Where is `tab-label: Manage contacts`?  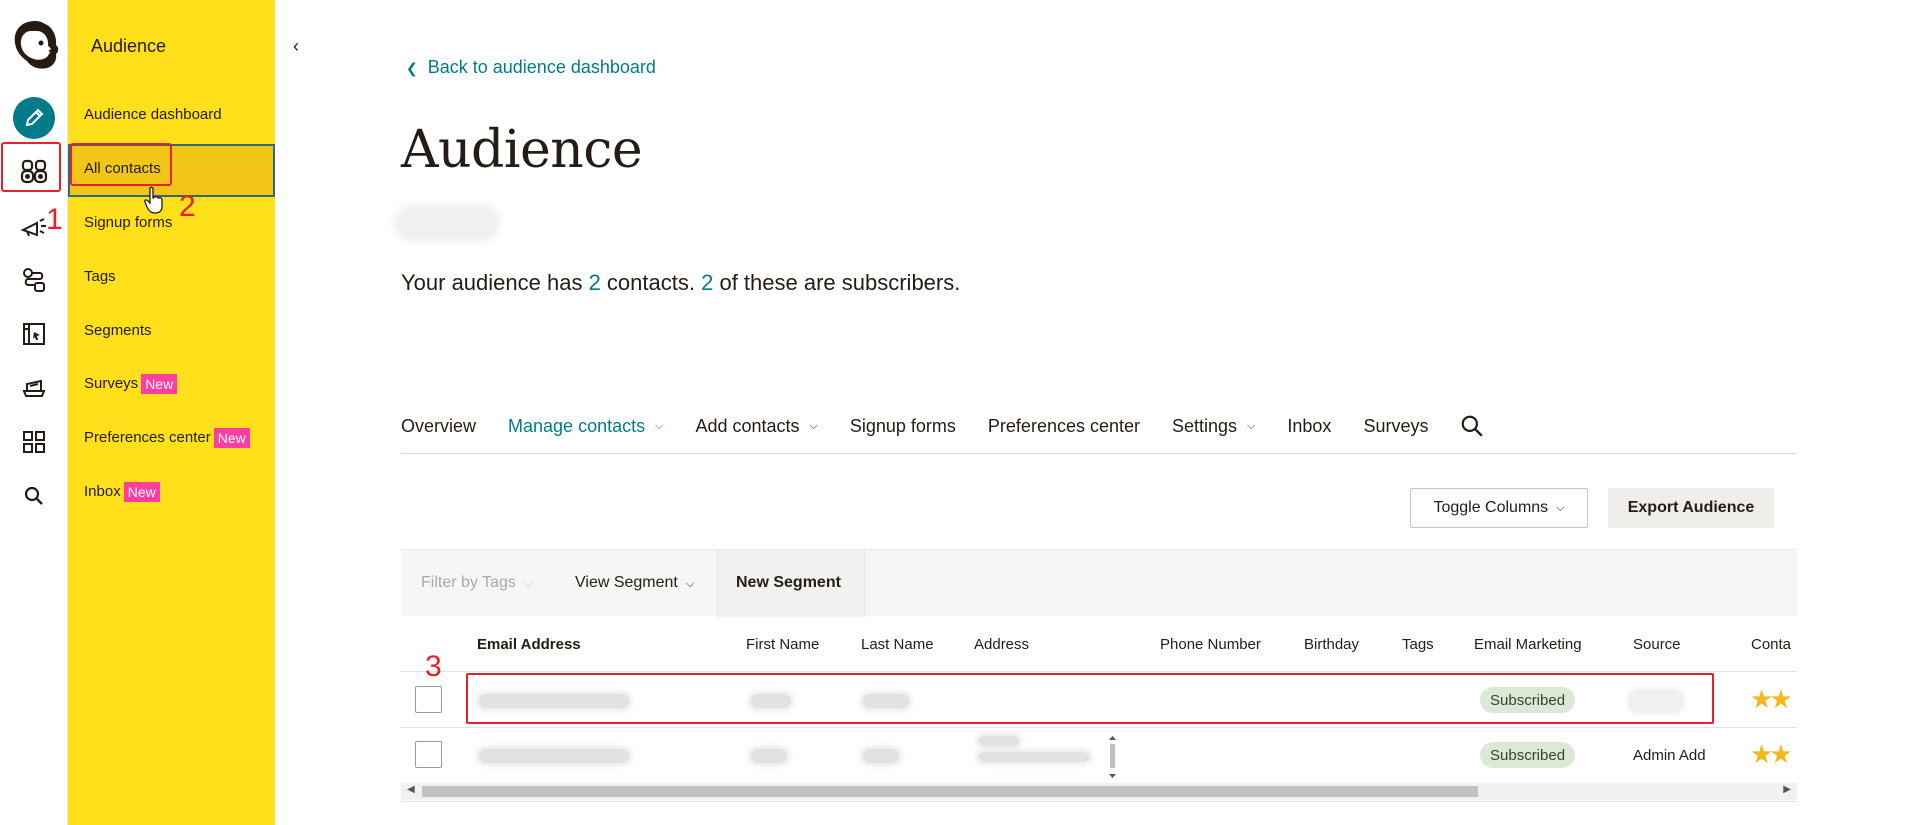
tab-label: Manage contacts is located at coordinates (577, 425).